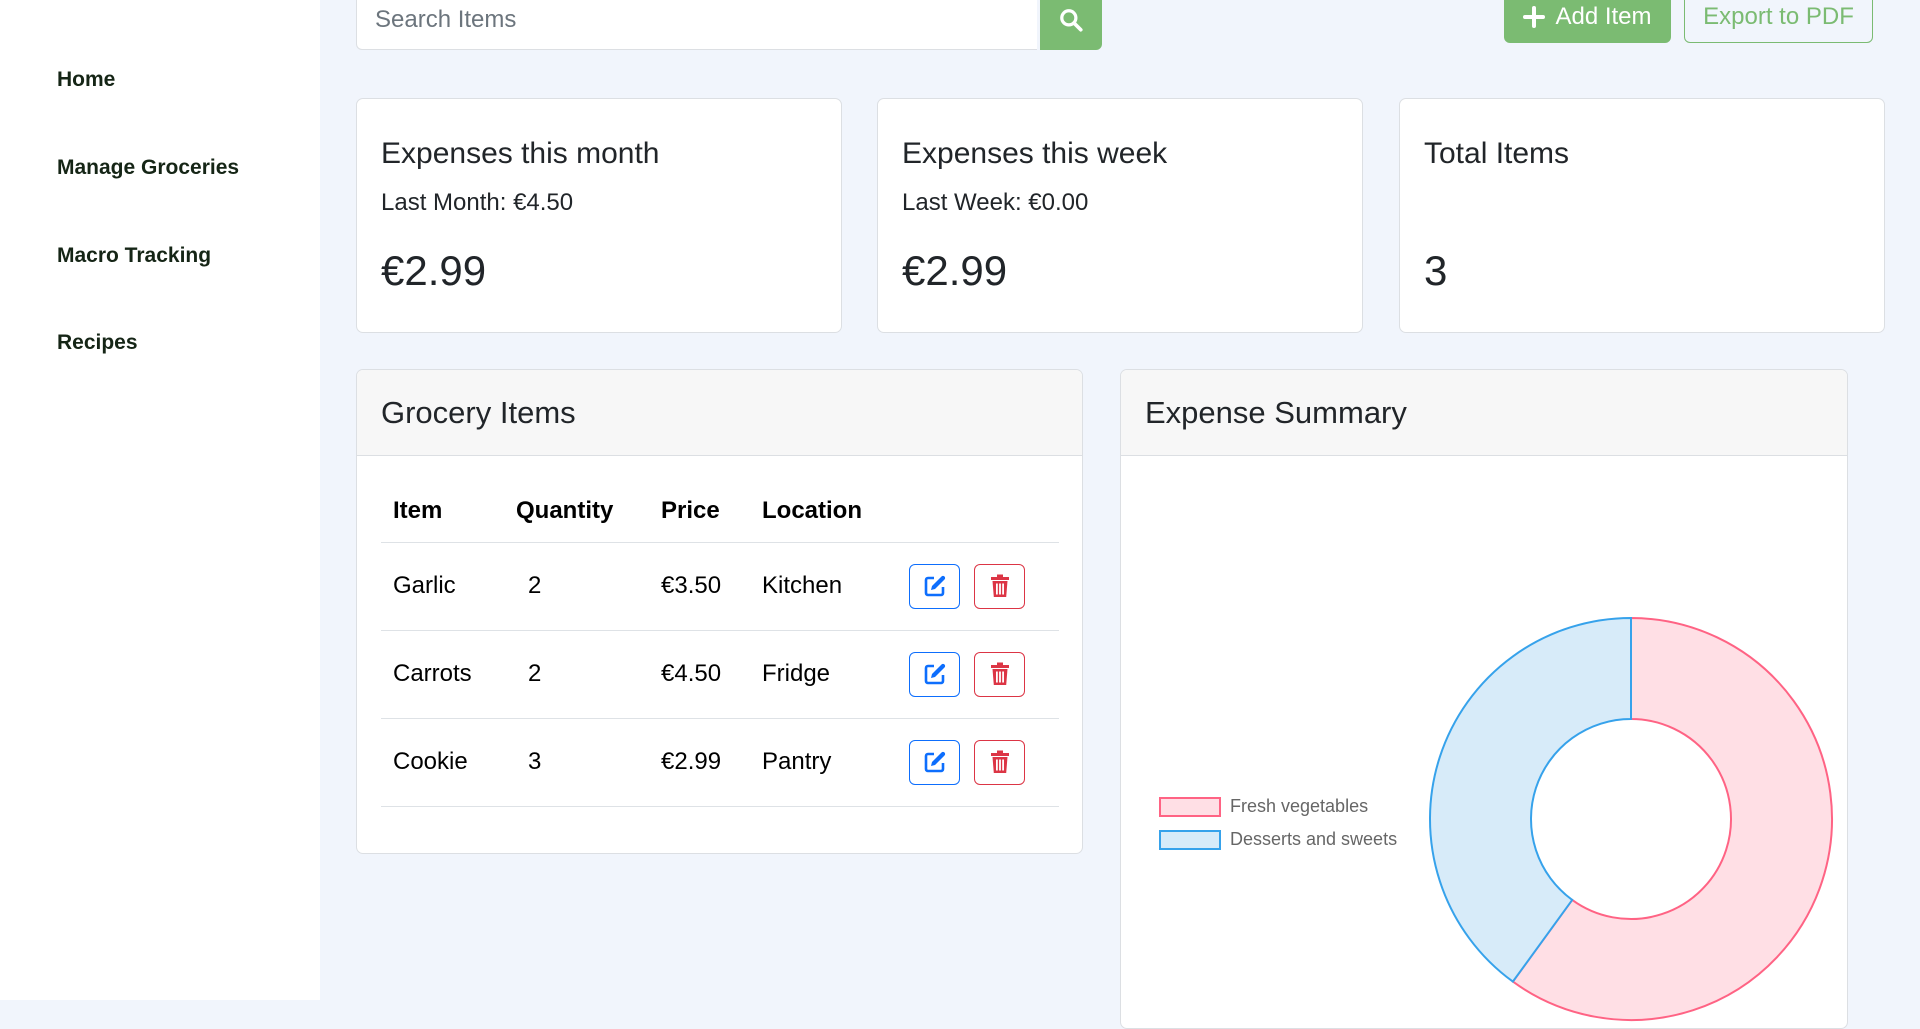  Describe the element at coordinates (576, 511) in the screenshot. I see `column-header: Quantity` at that location.